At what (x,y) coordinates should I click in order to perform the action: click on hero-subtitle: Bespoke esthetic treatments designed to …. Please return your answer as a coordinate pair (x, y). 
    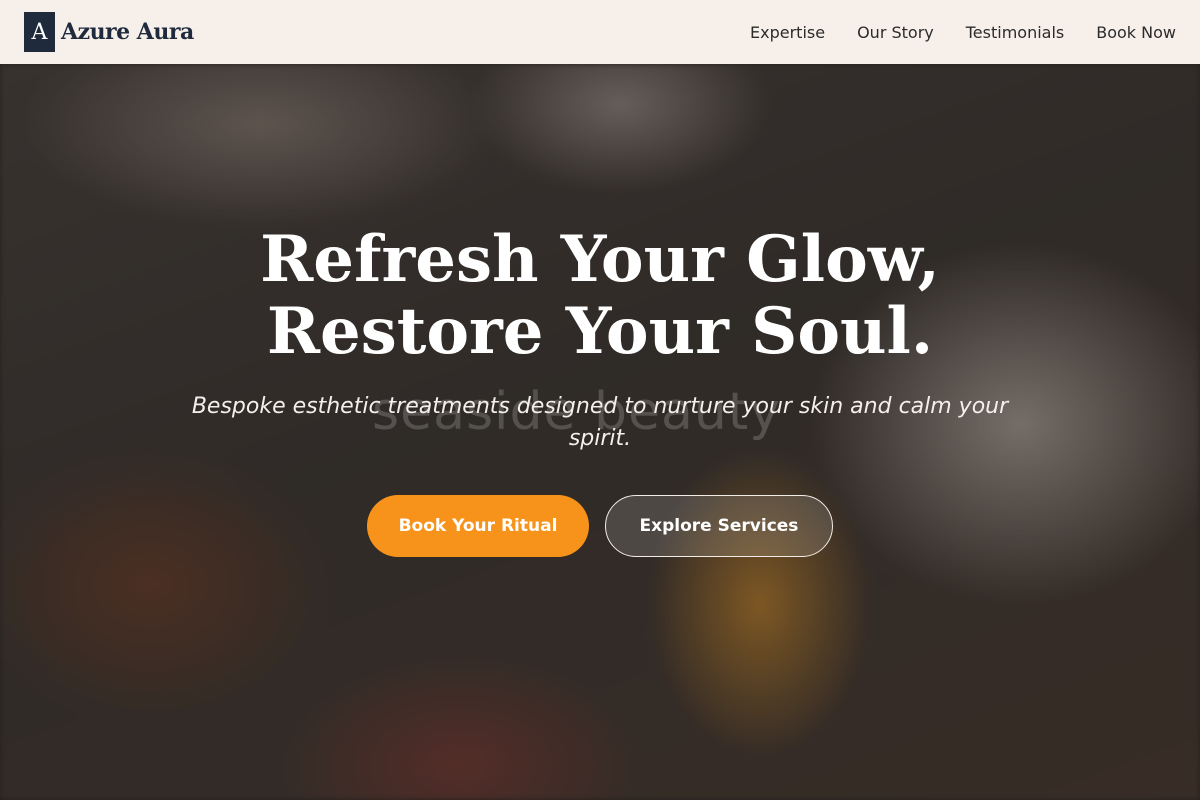
    Looking at the image, I should click on (600, 422).